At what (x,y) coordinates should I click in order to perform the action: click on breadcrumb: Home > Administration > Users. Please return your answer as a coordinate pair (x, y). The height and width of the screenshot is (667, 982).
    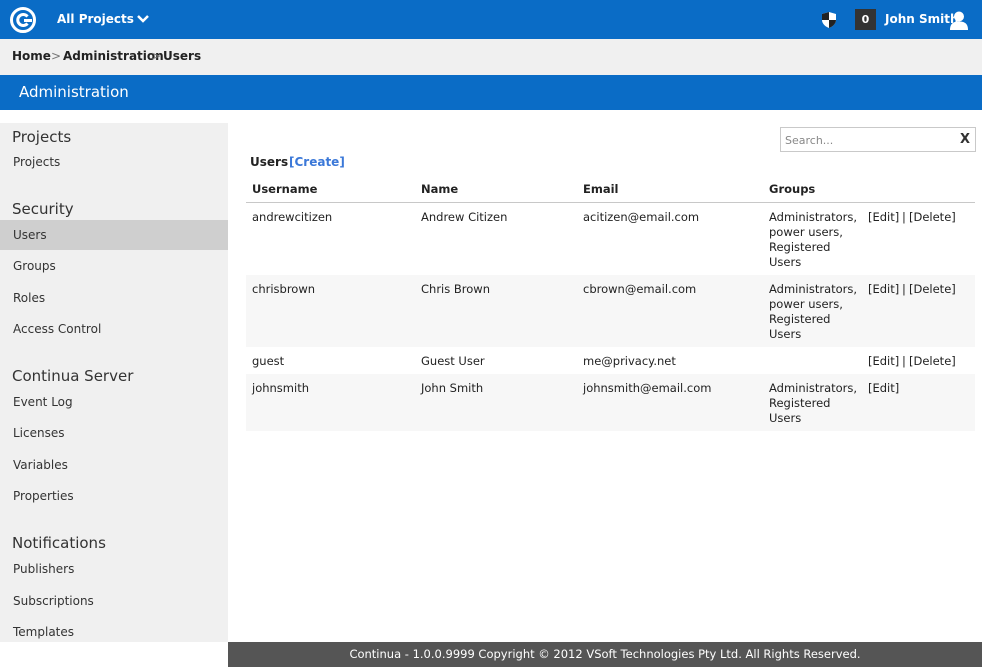
    Looking at the image, I should click on (491, 57).